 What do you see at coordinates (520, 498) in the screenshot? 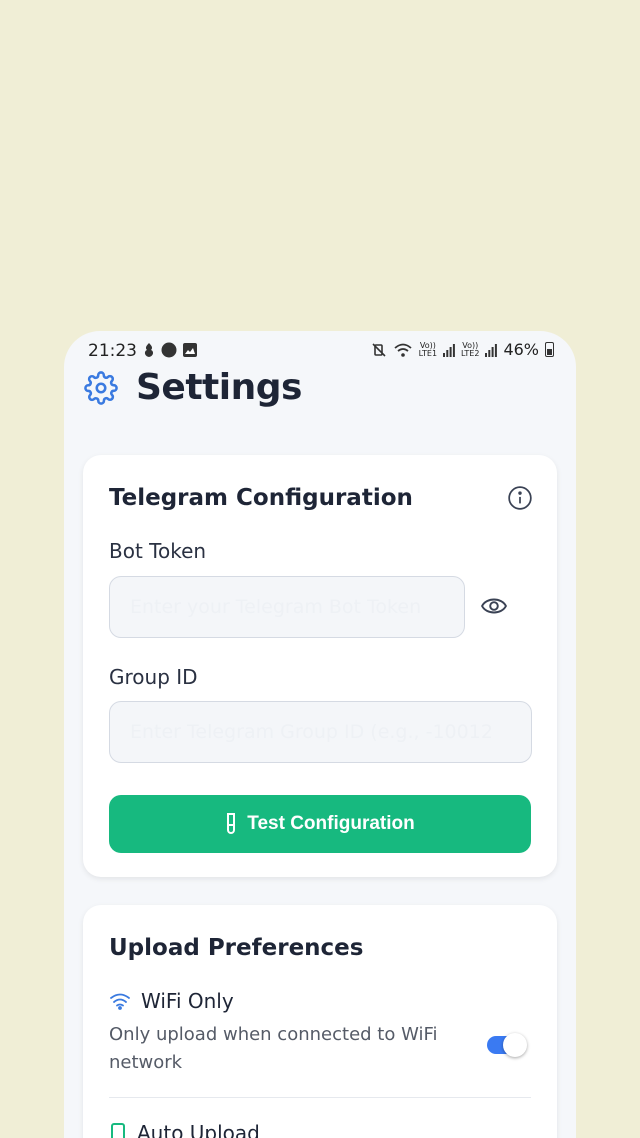
I see `info-icon` at bounding box center [520, 498].